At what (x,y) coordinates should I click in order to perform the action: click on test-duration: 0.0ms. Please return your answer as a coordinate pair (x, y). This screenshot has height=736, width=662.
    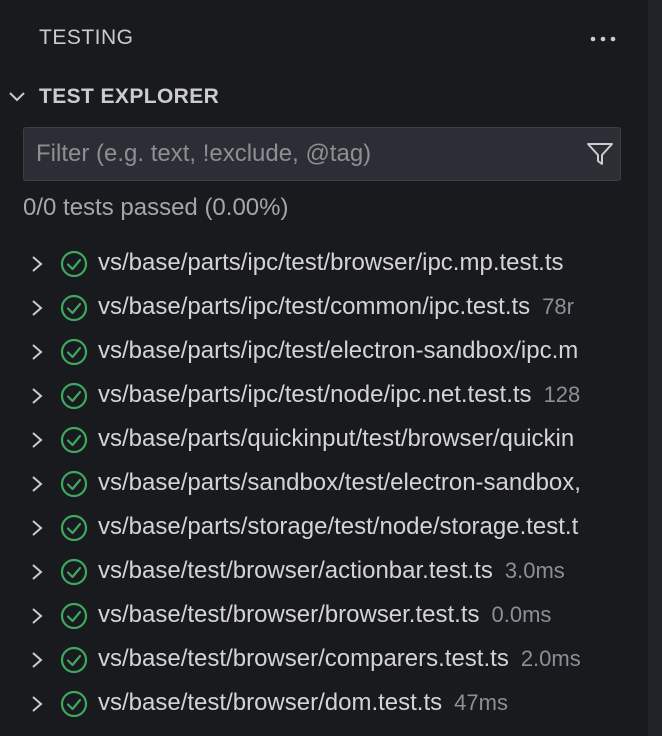
    Looking at the image, I should click on (521, 614).